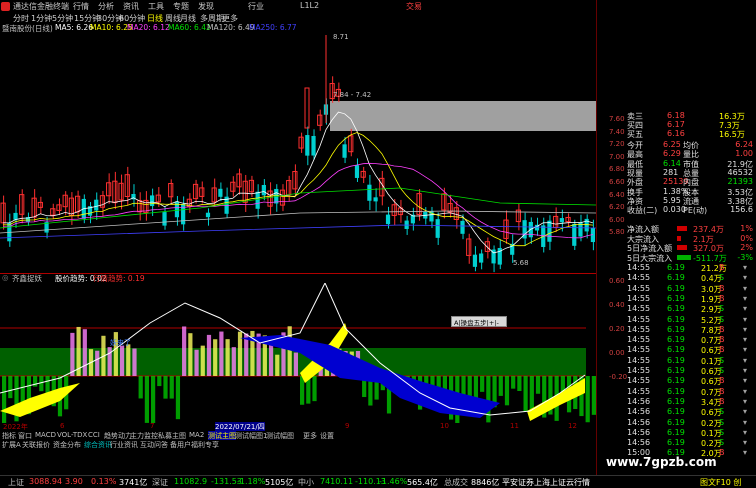  Describe the element at coordinates (206, 6) in the screenshot. I see `menu-fx2: 发现` at that location.